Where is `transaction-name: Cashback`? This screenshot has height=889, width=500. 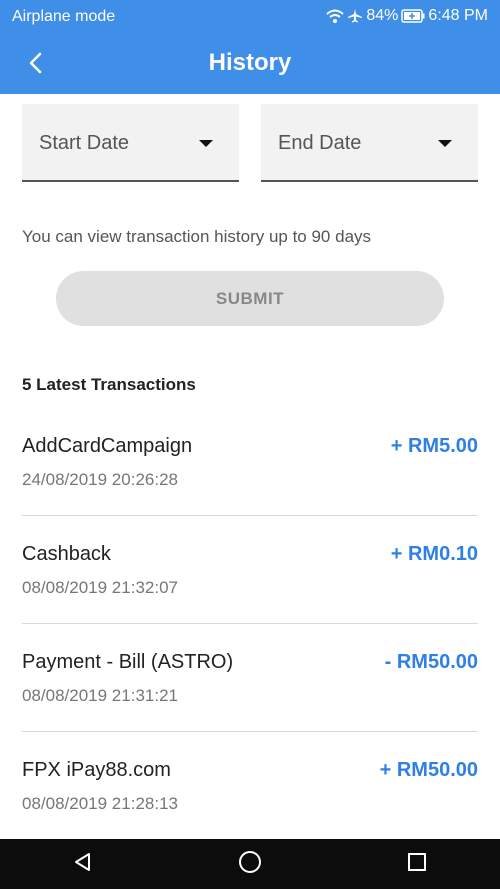 transaction-name: Cashback is located at coordinates (66, 554).